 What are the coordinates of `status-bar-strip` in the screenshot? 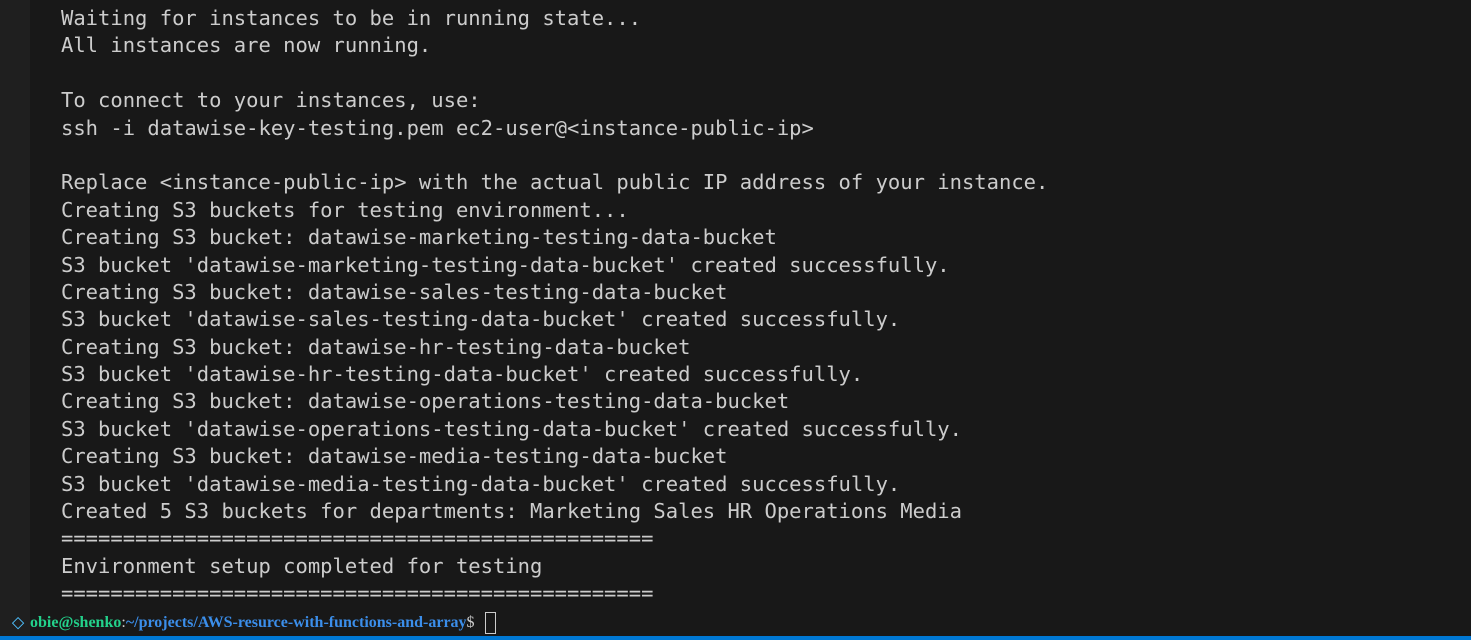 It's located at (735, 638).